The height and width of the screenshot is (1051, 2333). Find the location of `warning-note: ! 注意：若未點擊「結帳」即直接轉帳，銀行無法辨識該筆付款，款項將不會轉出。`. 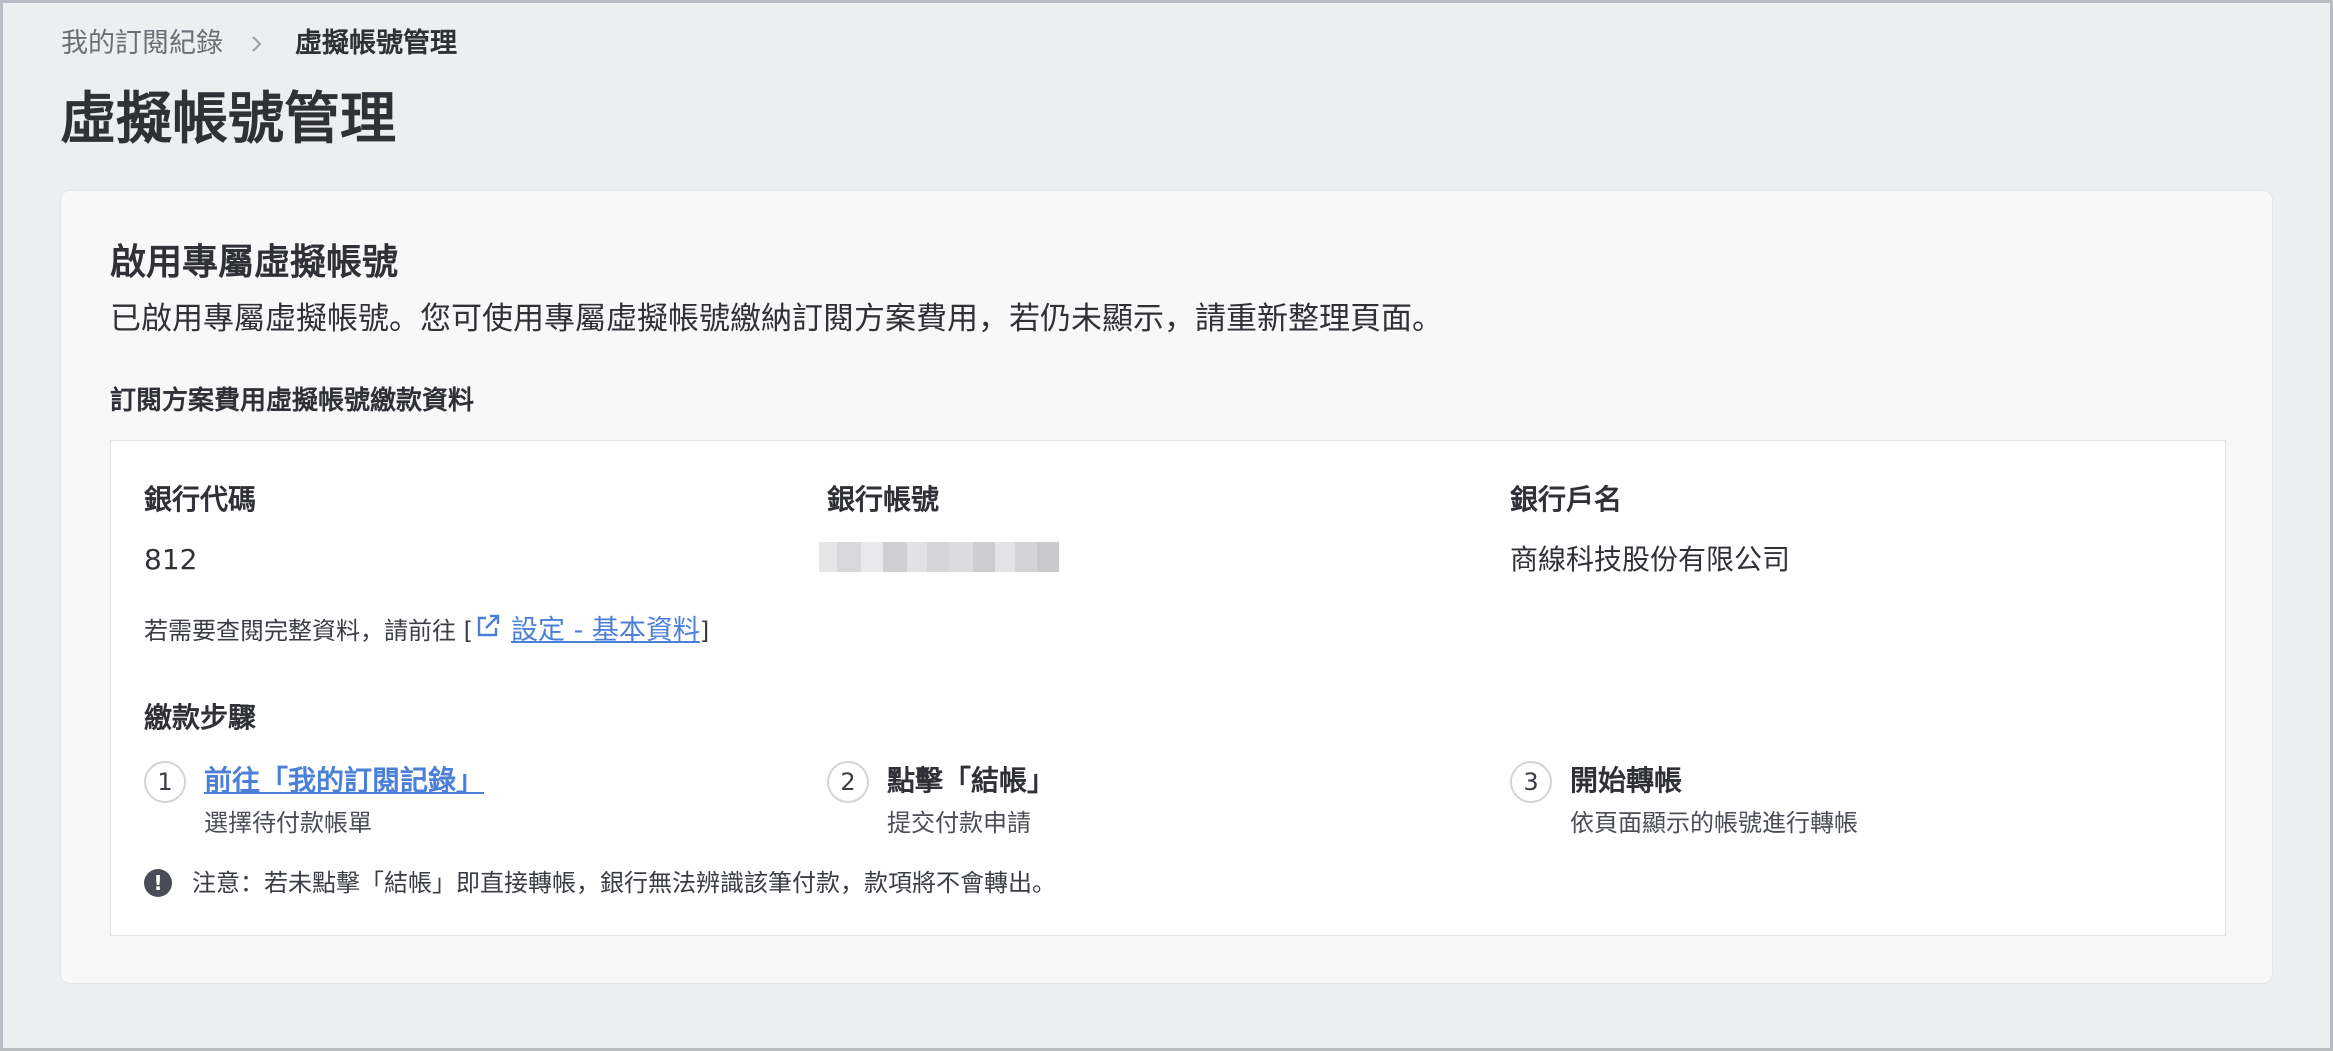

warning-note: ! 注意：若未點擊「結帳」即直接轉帳，銀行無法辨識該筆付款，款項將不會轉出。 is located at coordinates (600, 883).